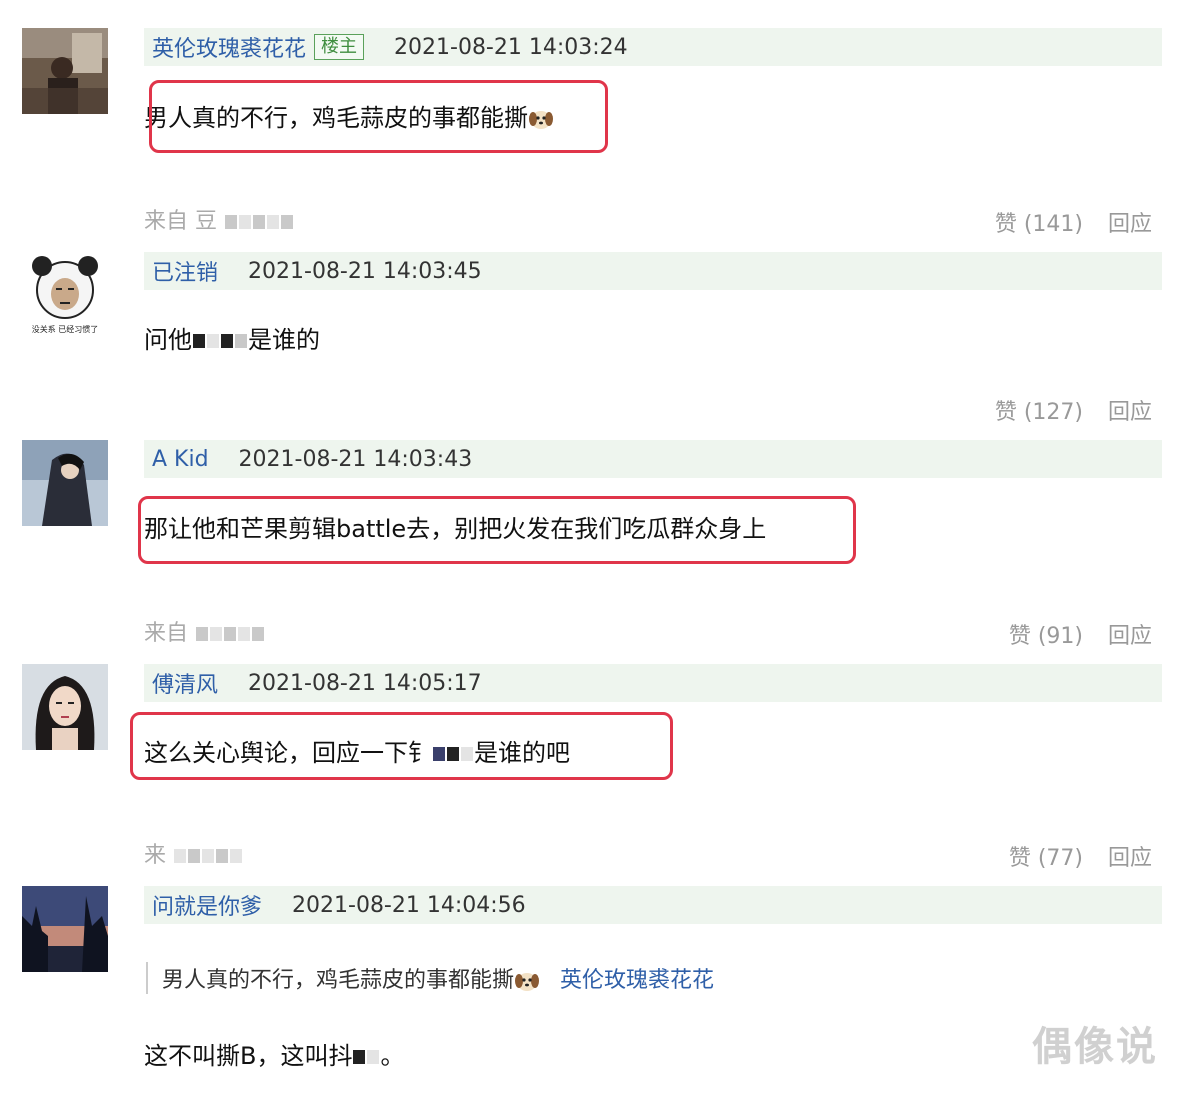 Image resolution: width=1182 pixels, height=1098 pixels. I want to click on watermark: 偶像说, so click(1095, 1047).